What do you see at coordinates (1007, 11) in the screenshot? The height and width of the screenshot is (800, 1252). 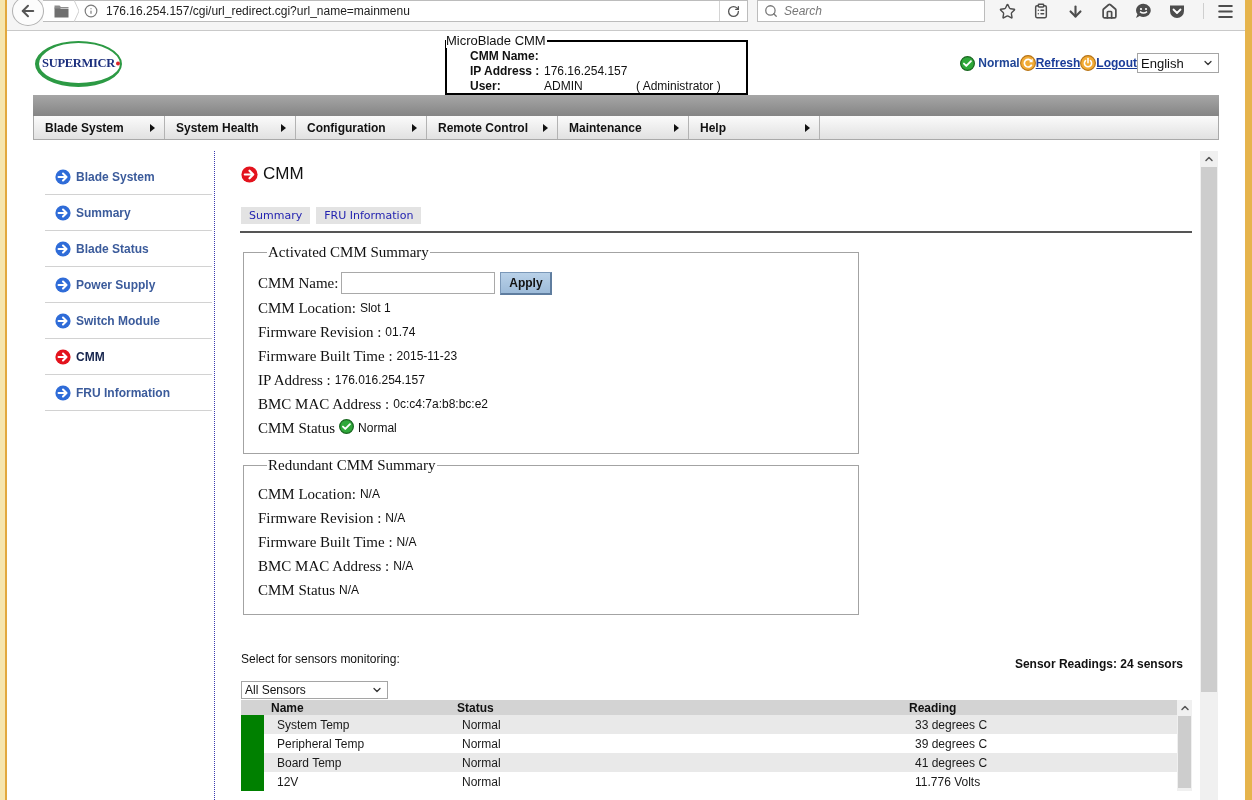 I see `bookmark-star-icon` at bounding box center [1007, 11].